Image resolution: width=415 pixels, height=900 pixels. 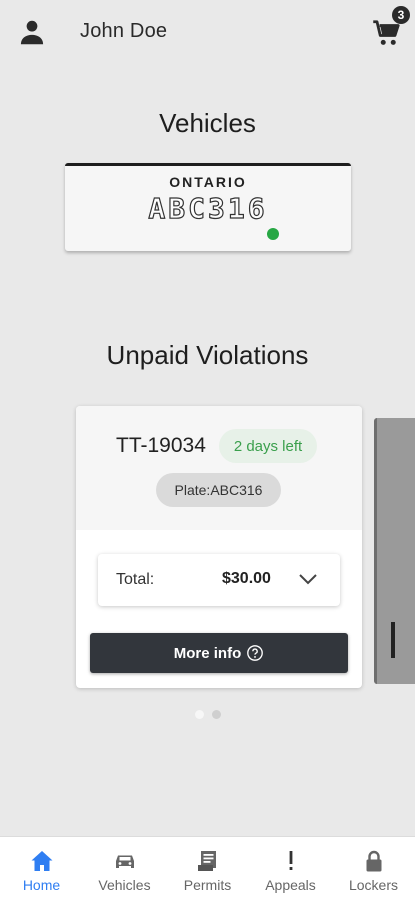 What do you see at coordinates (219, 580) in the screenshot?
I see `total-dropdown: Total: $30.00` at bounding box center [219, 580].